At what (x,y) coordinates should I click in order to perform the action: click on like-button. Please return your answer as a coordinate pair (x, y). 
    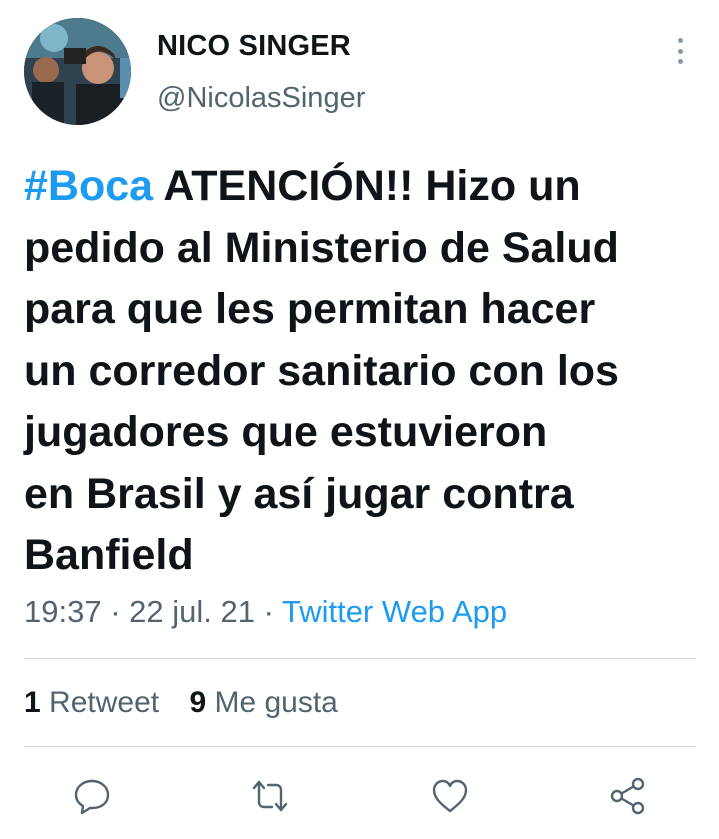
    Looking at the image, I should click on (450, 796).